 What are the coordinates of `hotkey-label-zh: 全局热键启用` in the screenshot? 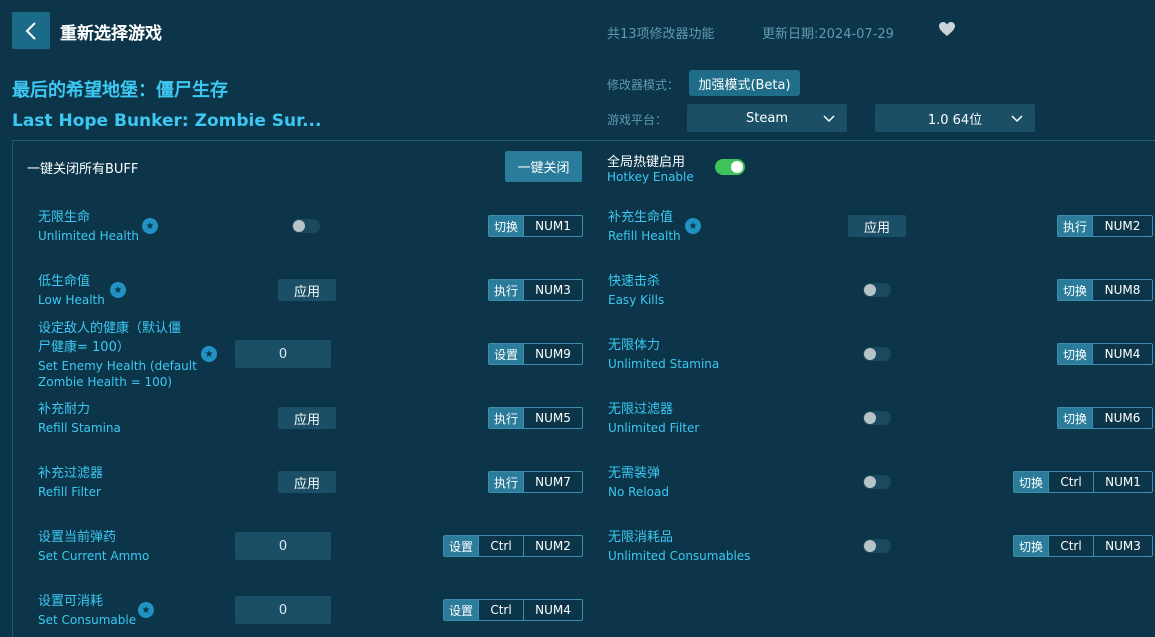 It's located at (646, 162).